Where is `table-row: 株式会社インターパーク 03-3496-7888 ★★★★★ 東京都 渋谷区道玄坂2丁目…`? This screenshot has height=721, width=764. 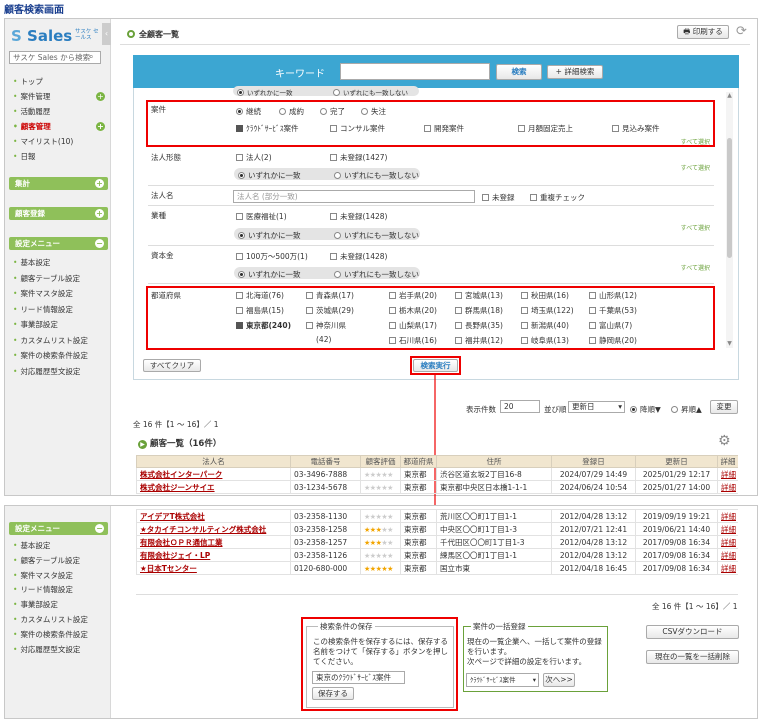 table-row: 株式会社インターパーク 03-3496-7888 ★★★★★ 東京都 渋谷区道玄坂2丁目… is located at coordinates (437, 474).